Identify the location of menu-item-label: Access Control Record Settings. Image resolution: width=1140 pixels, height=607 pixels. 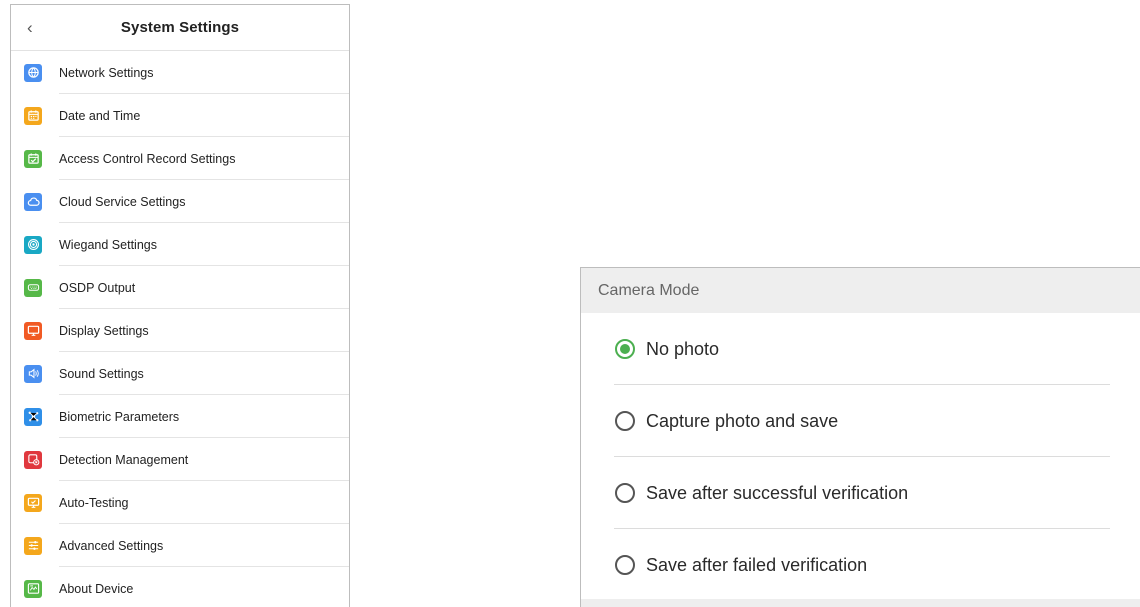
(147, 158).